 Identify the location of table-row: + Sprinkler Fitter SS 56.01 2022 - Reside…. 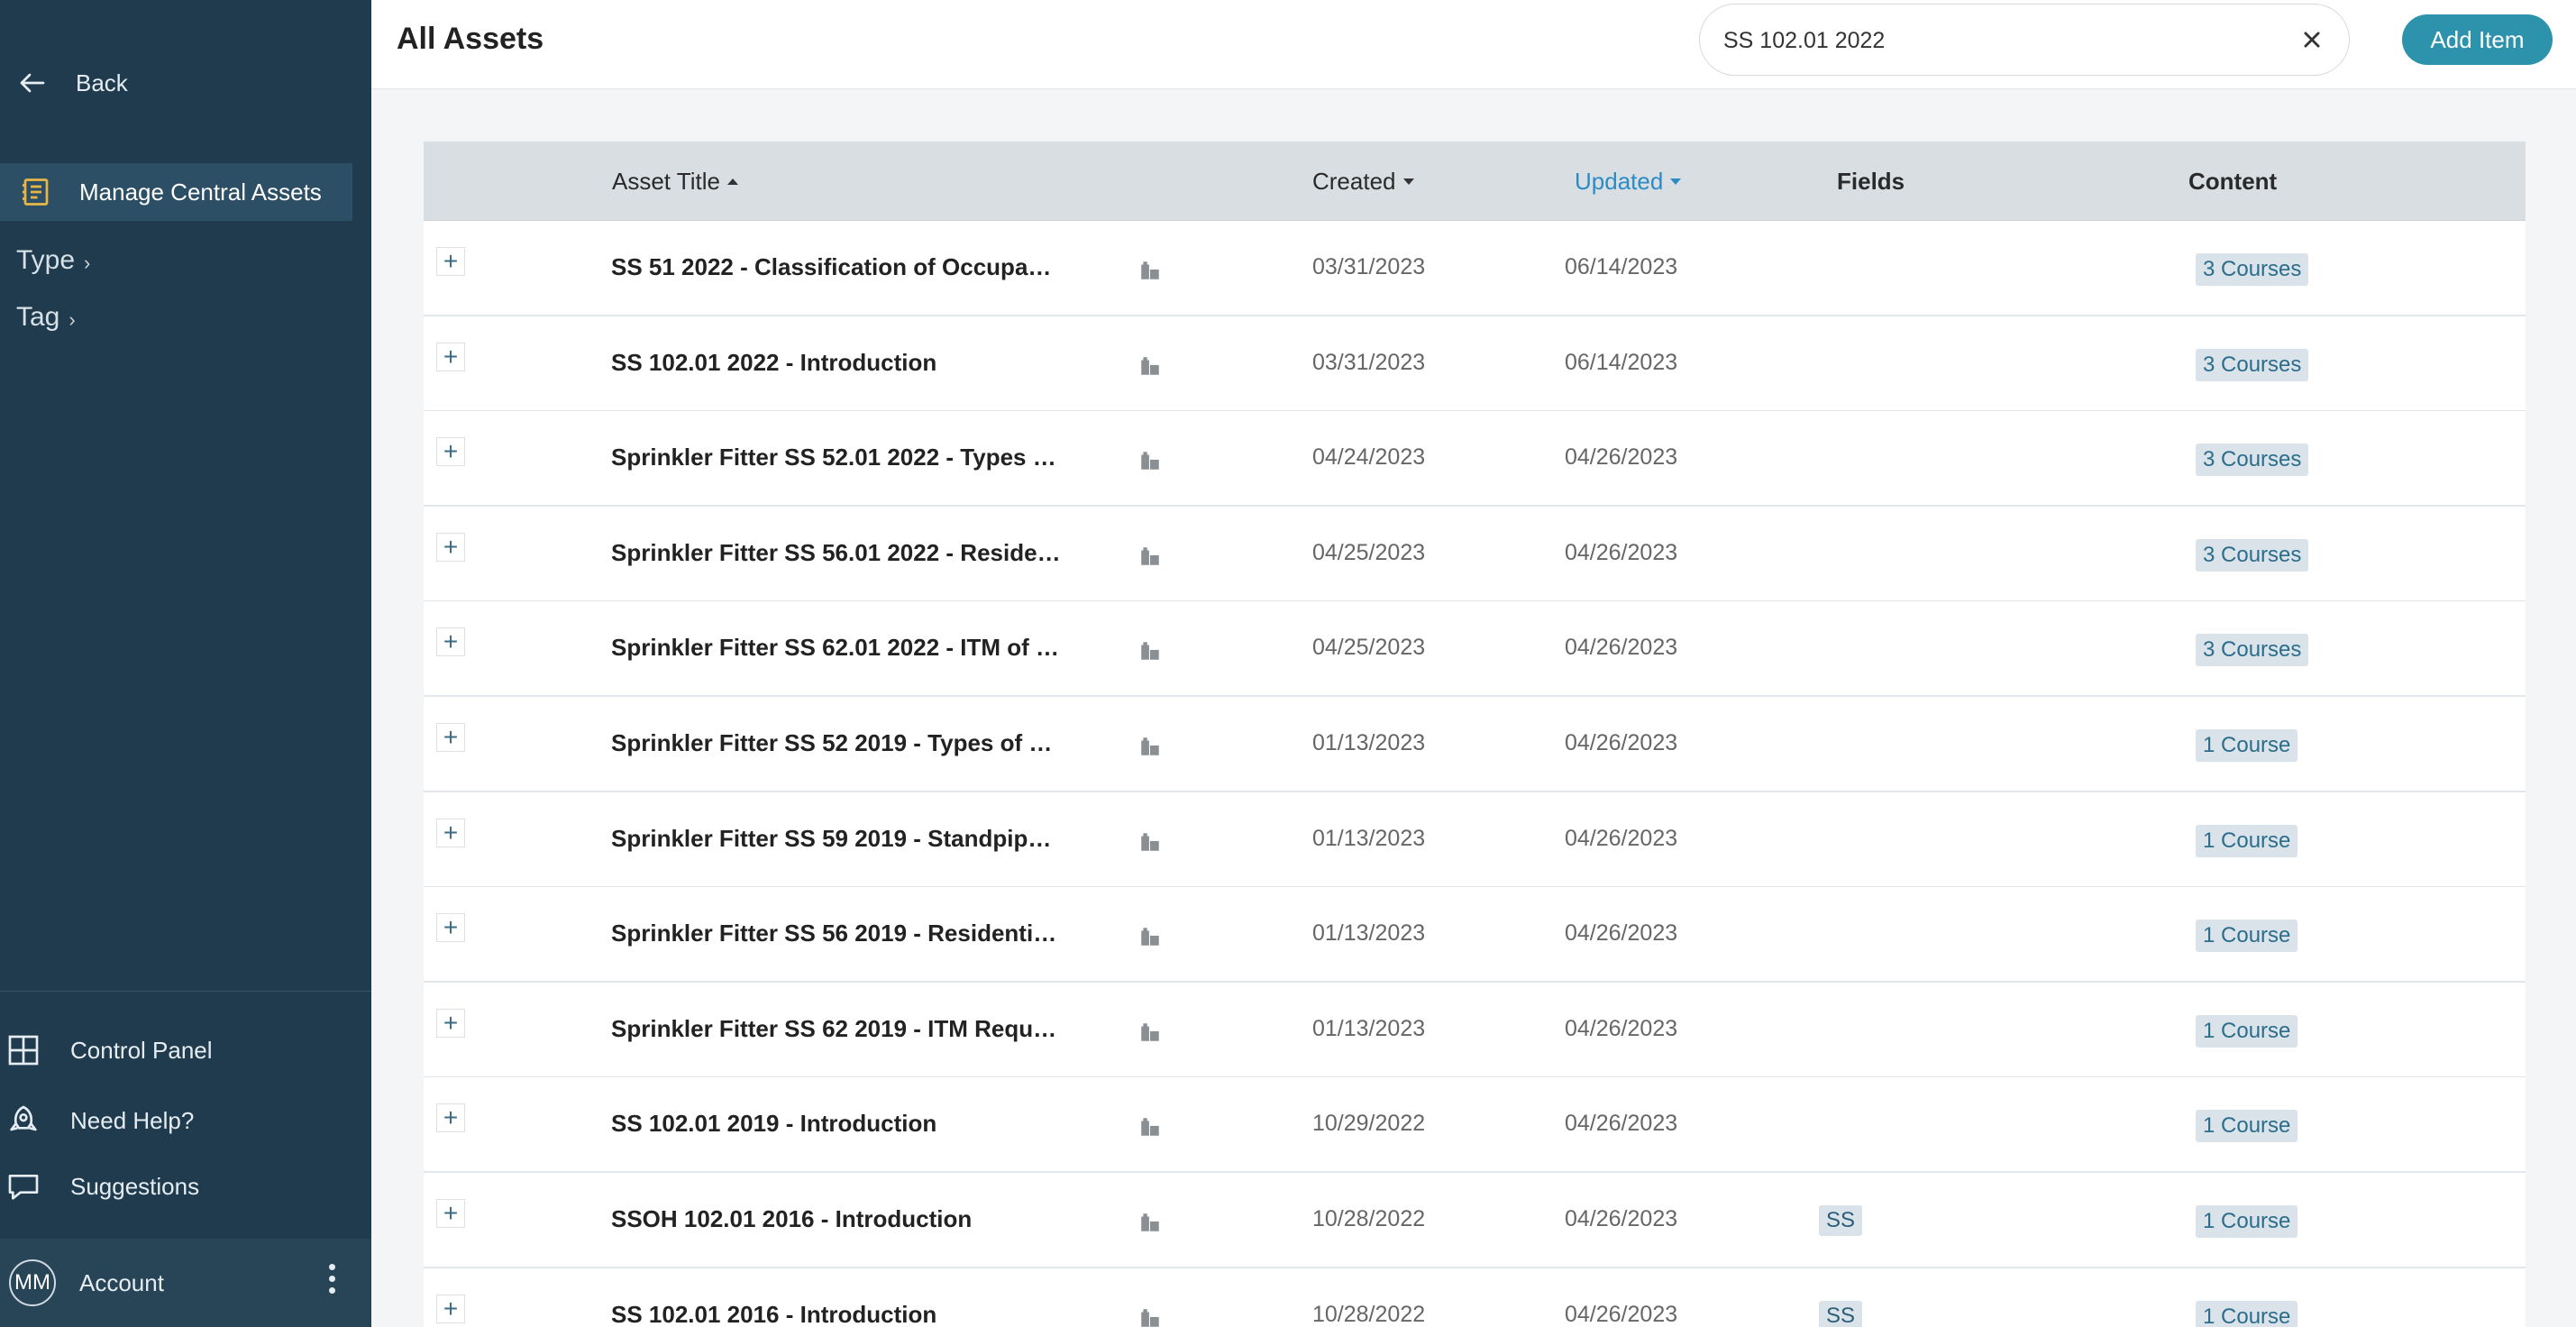
(1475, 554).